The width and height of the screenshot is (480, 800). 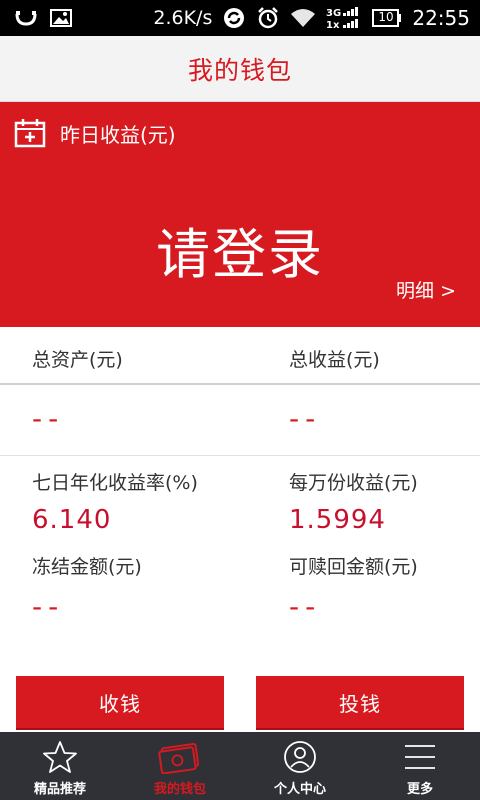 What do you see at coordinates (179, 789) in the screenshot?
I see `tab-label: 我的钱包` at bounding box center [179, 789].